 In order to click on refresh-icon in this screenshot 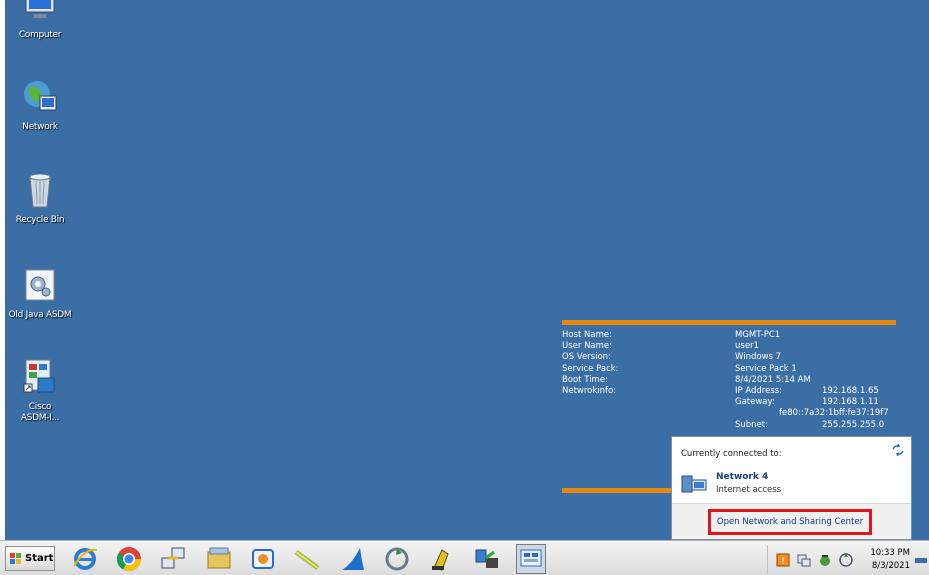, I will do `click(898, 450)`.